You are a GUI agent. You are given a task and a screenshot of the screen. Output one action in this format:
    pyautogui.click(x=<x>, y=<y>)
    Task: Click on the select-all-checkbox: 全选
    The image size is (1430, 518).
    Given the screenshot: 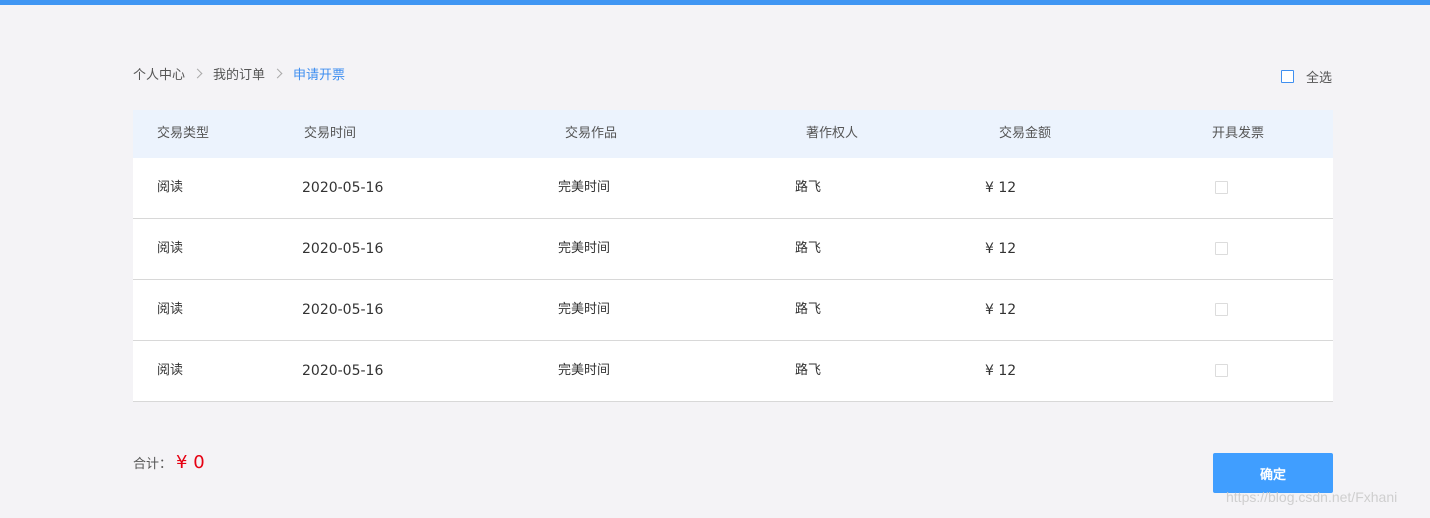 What is the action you would take?
    pyautogui.click(x=1306, y=76)
    